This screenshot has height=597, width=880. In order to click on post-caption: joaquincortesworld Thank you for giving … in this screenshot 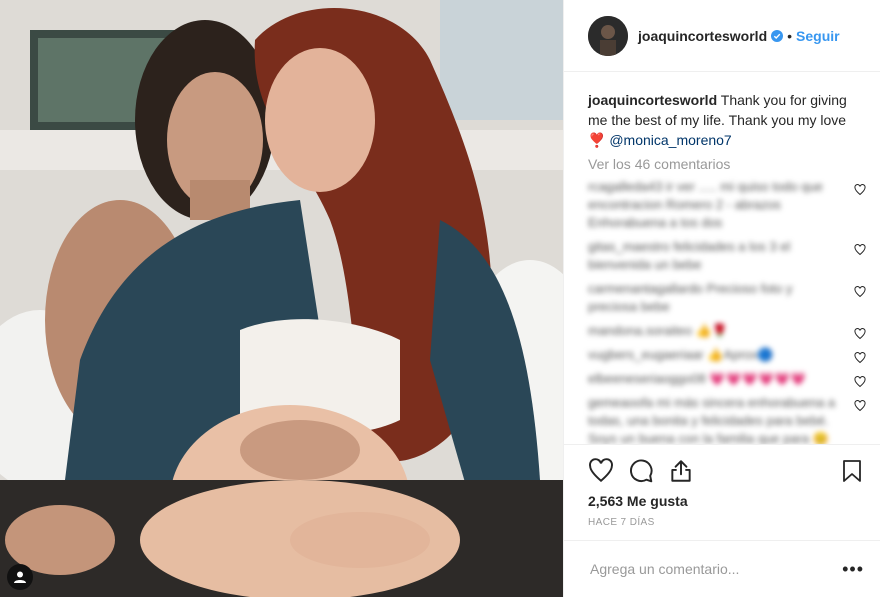, I will do `click(727, 120)`.